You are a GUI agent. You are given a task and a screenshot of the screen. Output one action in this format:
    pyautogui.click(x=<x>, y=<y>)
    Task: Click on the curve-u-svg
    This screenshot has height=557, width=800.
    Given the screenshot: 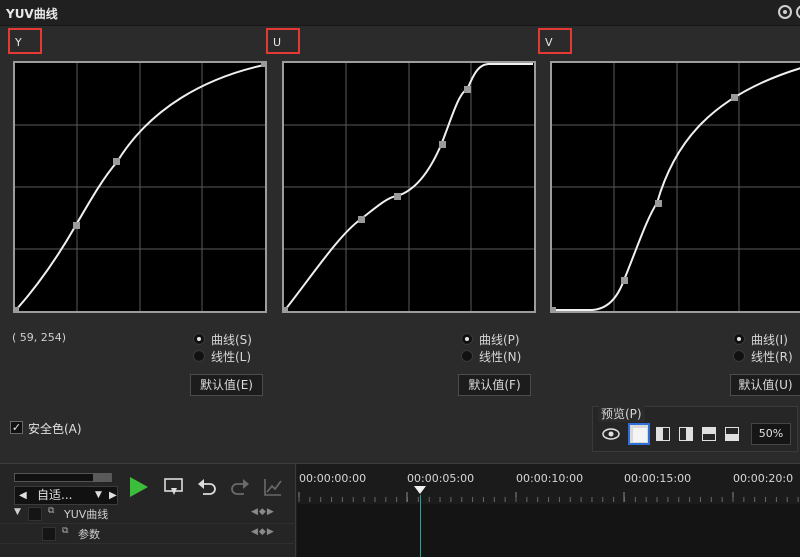 What is the action you would take?
    pyautogui.click(x=409, y=187)
    